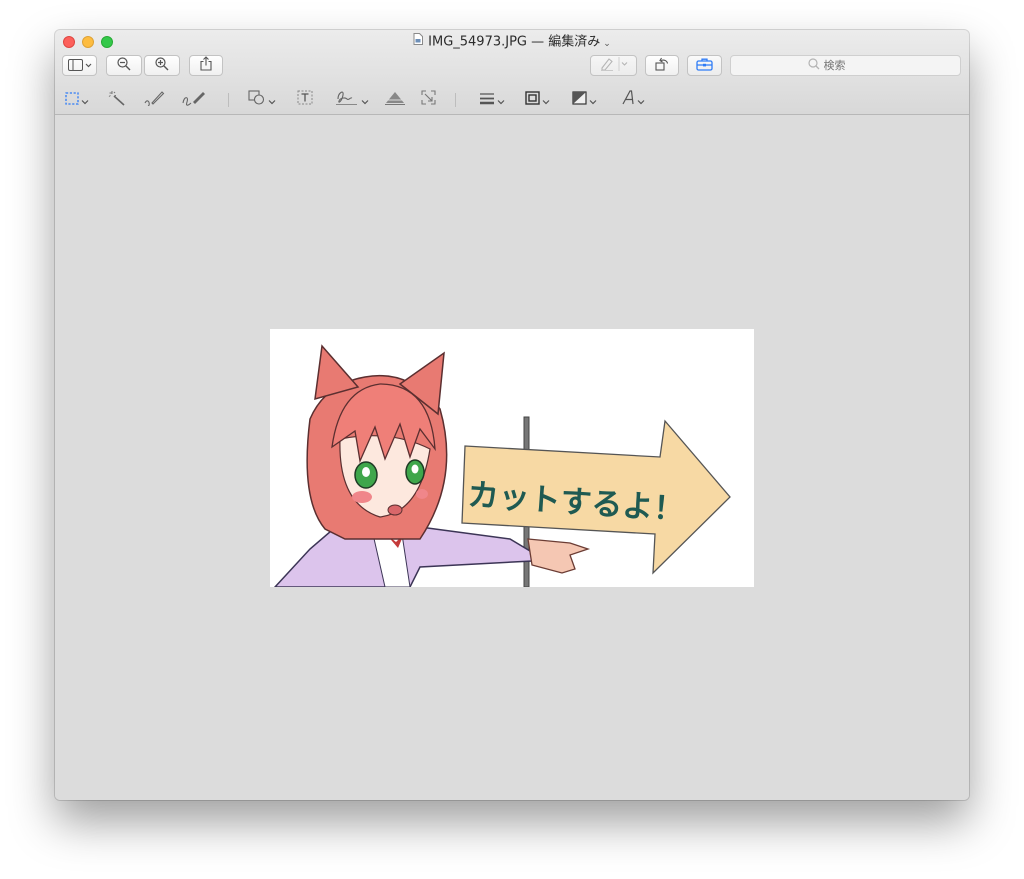 This screenshot has height=879, width=1024. What do you see at coordinates (362, 497) in the screenshot?
I see `character-left-blush` at bounding box center [362, 497].